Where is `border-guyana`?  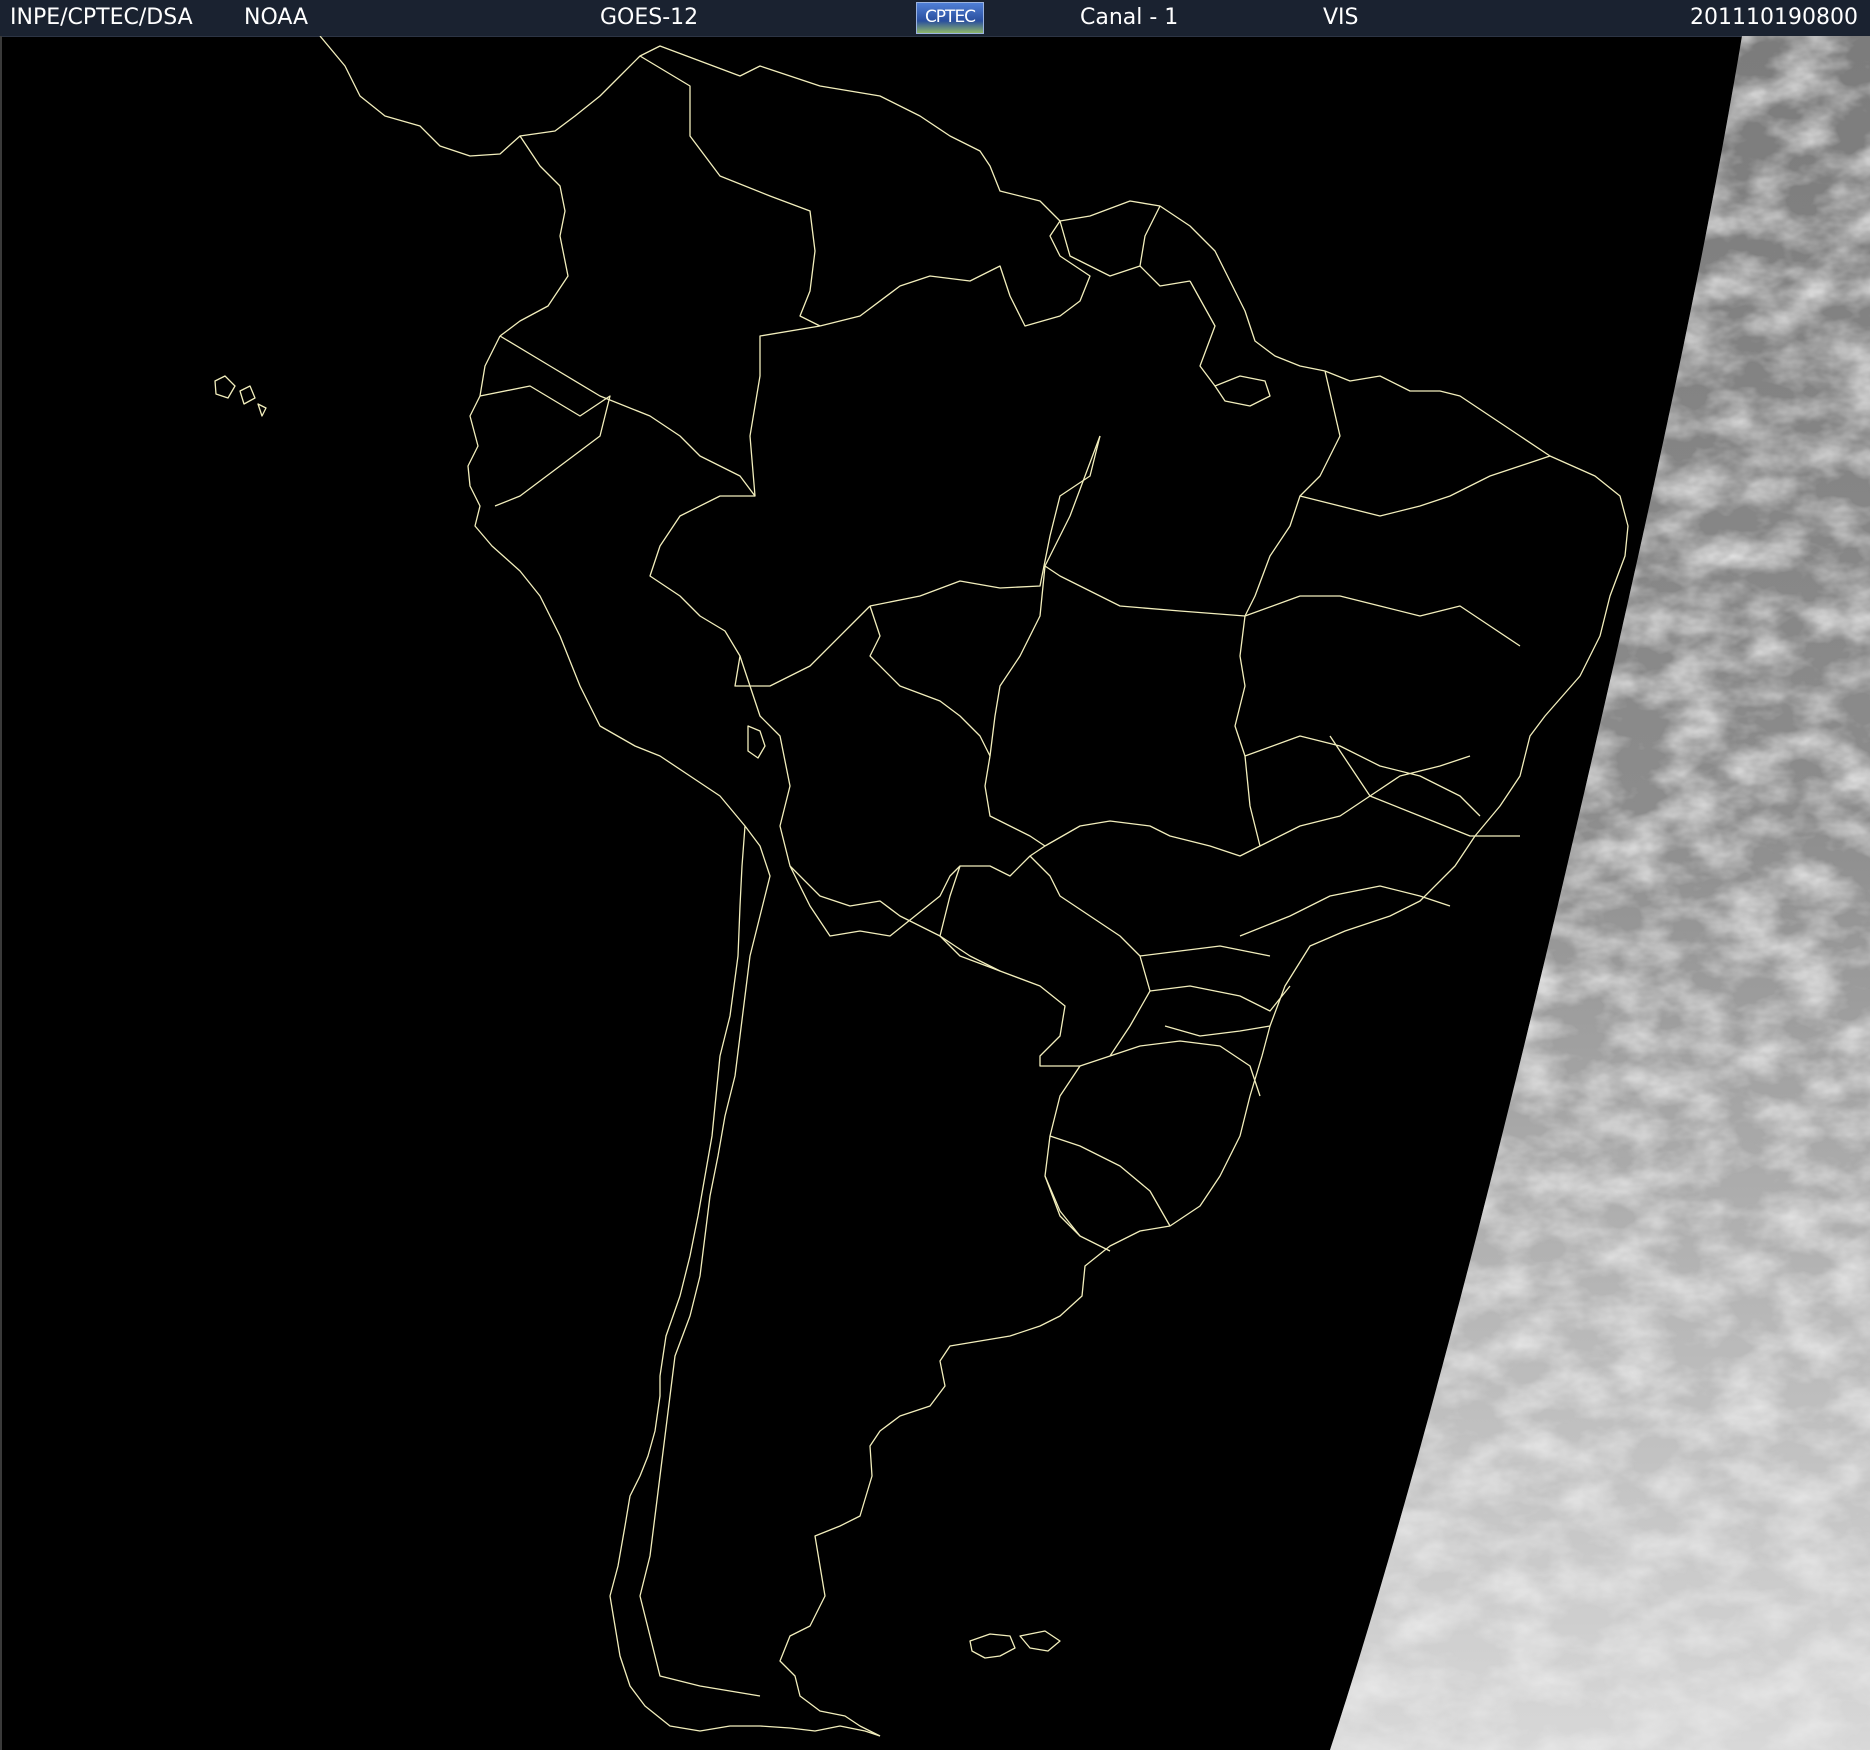
border-guyana is located at coordinates (1125, 253).